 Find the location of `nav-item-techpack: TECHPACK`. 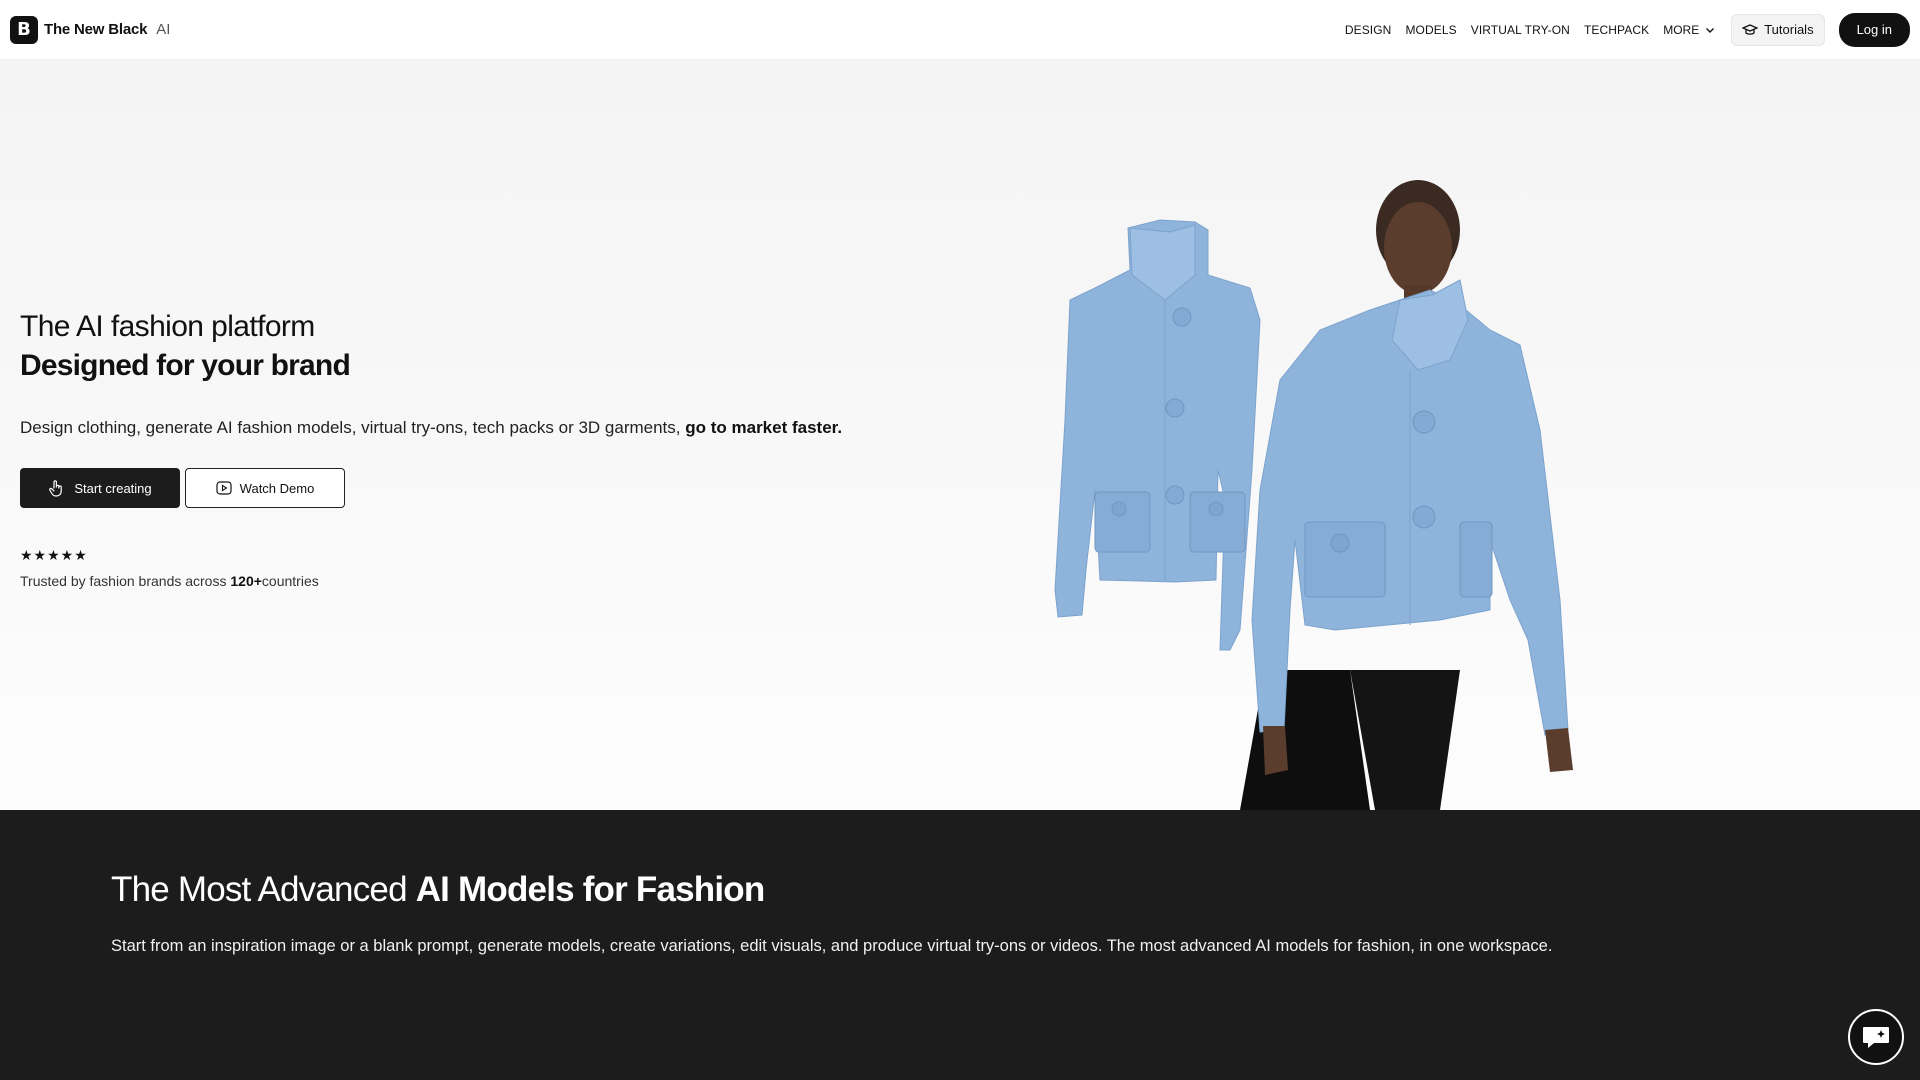

nav-item-techpack: TECHPACK is located at coordinates (1616, 30).